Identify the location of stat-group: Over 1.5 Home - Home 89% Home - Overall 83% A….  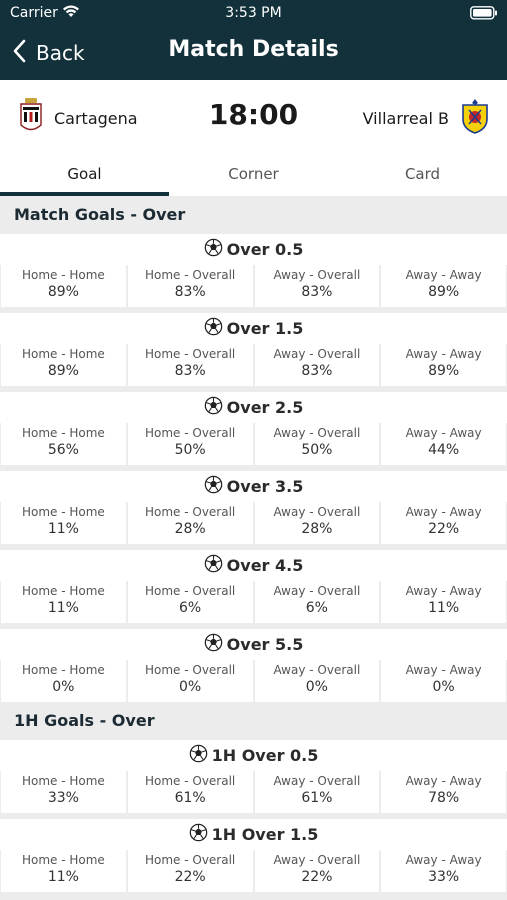
(253, 349).